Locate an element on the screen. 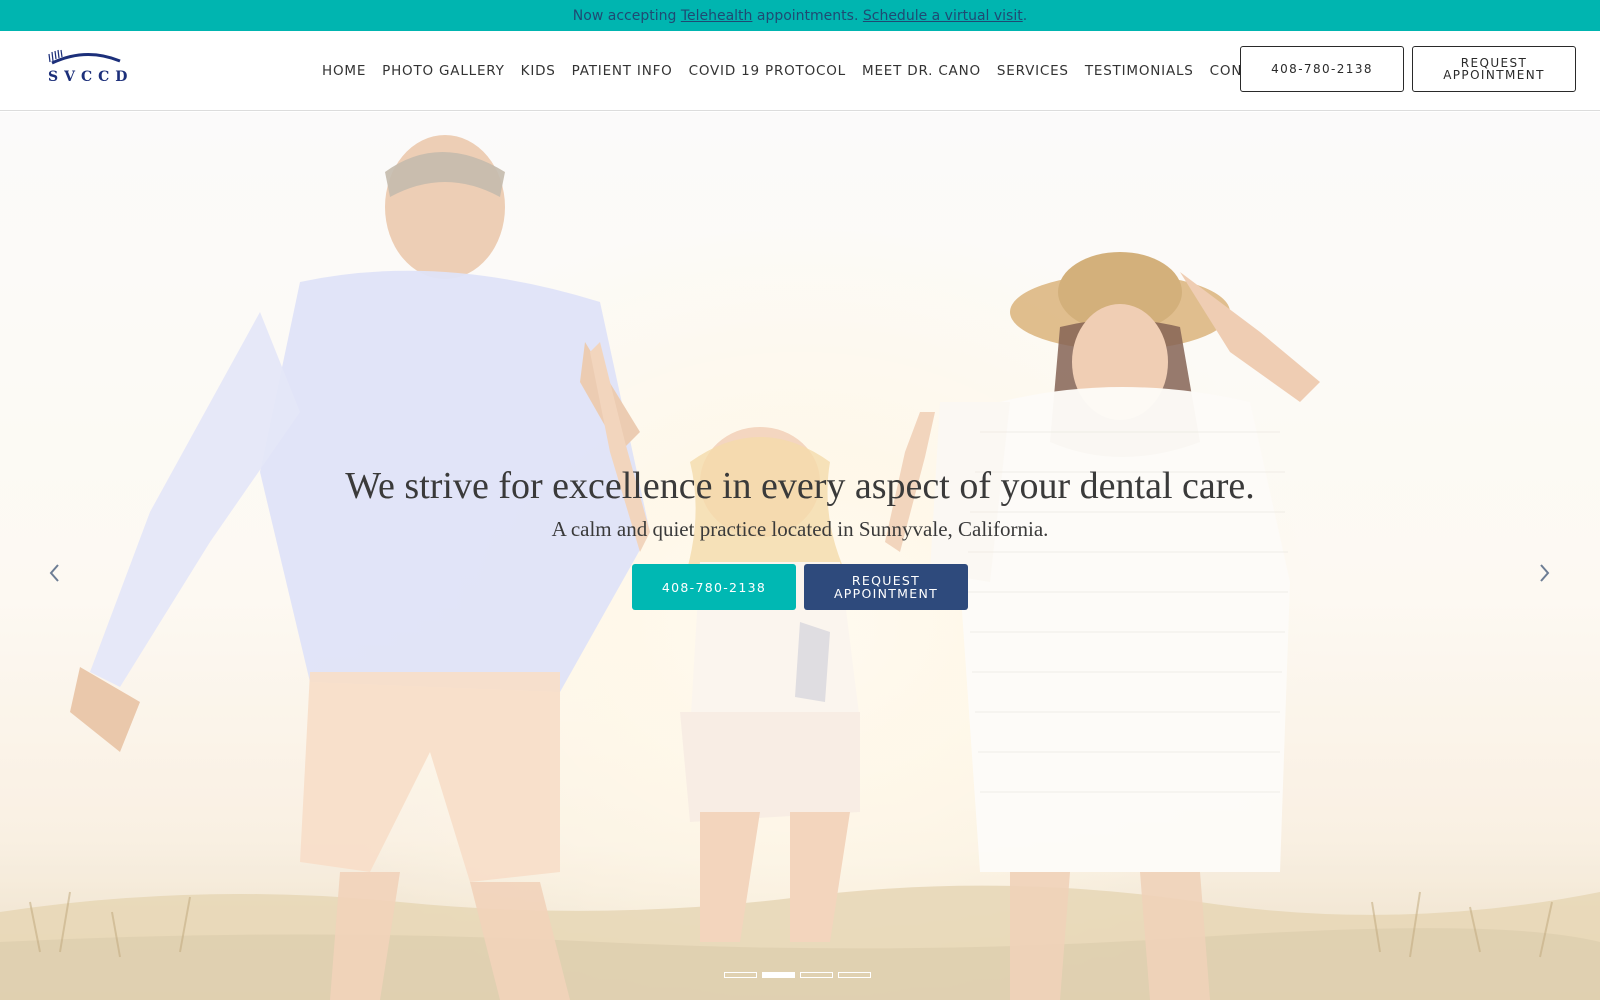 The width and height of the screenshot is (1600, 1000). header-request-appointment-button: REQUEST APPOINTMENT is located at coordinates (1494, 69).